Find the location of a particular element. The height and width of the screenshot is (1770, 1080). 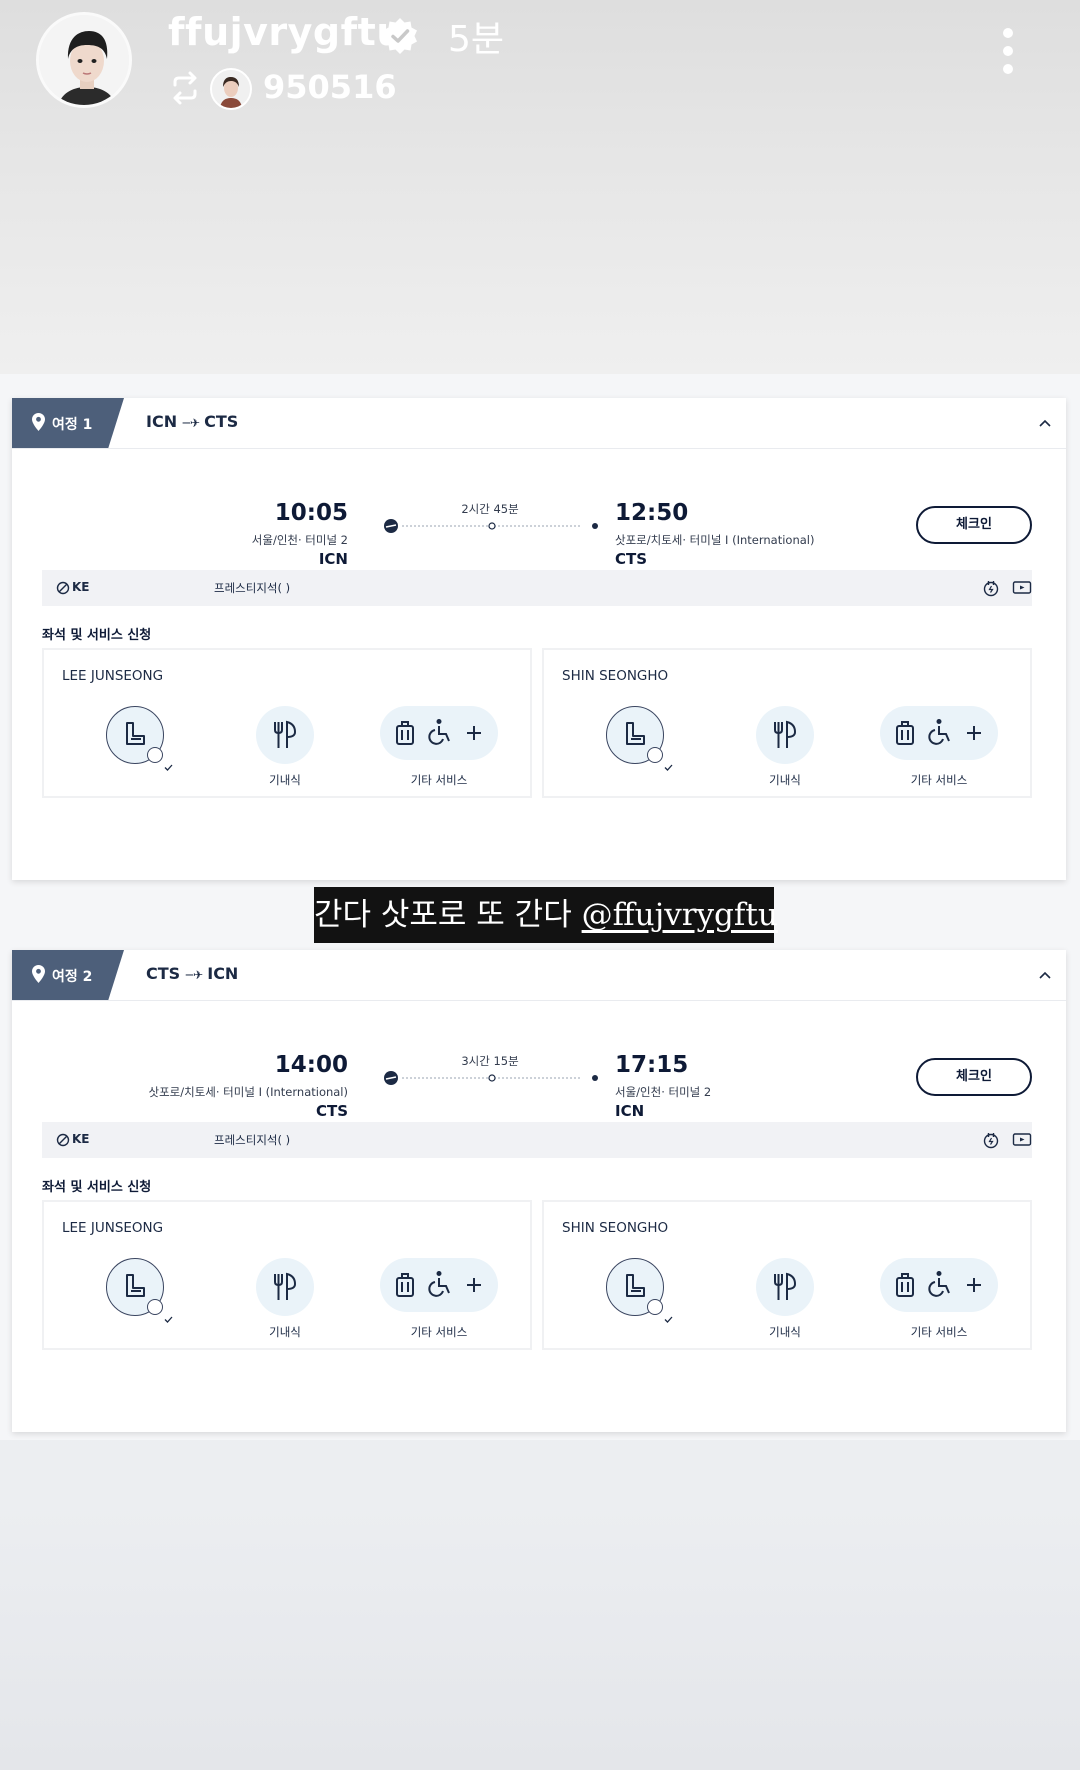

departure-time: 10:05 is located at coordinates (311, 513).